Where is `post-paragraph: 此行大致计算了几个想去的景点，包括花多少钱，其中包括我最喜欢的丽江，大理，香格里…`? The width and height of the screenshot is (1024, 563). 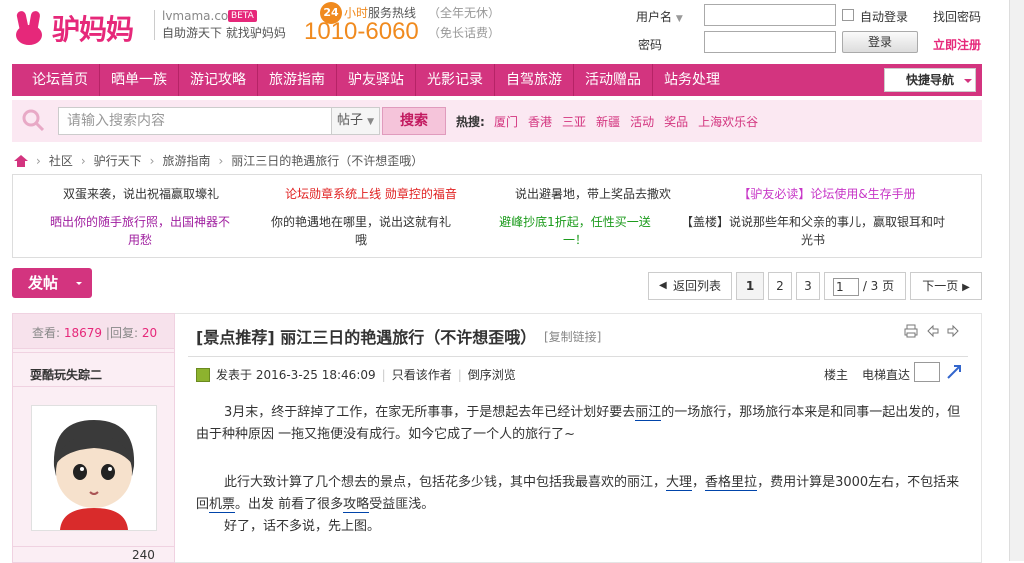
post-paragraph: 此行大致计算了几个想去的景点，包括花多少钱，其中包括我最喜欢的丽江，大理，香格里… is located at coordinates (578, 494).